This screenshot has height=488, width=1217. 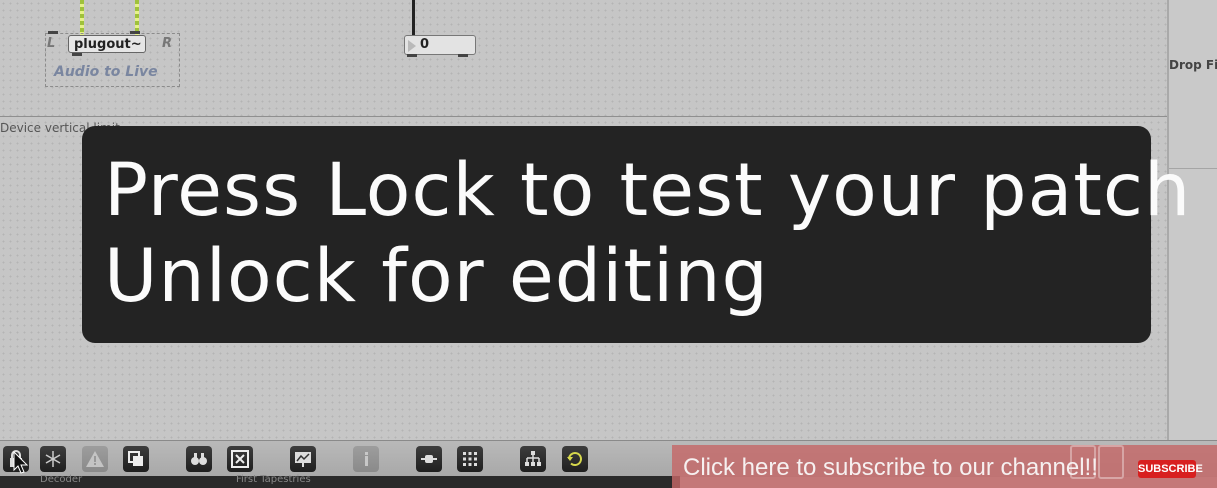 What do you see at coordinates (61, 479) in the screenshot?
I see `status-left-text: Decoder` at bounding box center [61, 479].